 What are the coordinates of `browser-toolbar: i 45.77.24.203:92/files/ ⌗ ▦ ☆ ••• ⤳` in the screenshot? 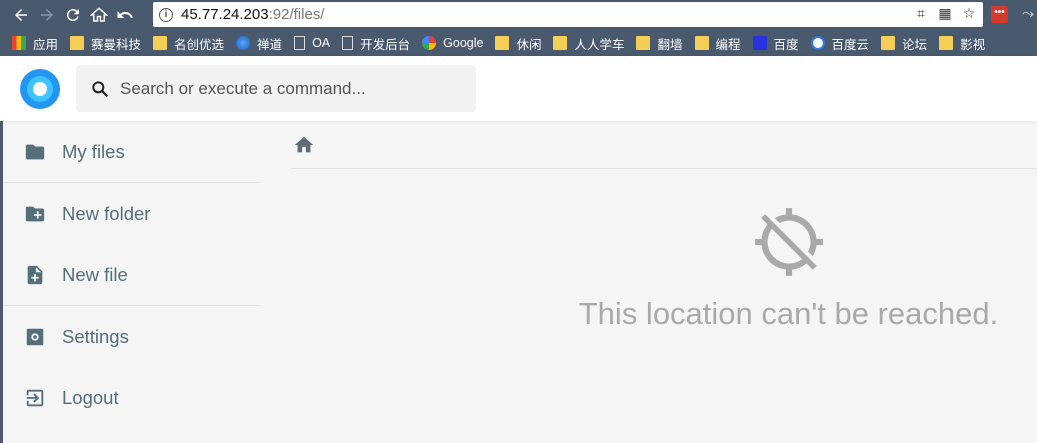 It's located at (518, 15).